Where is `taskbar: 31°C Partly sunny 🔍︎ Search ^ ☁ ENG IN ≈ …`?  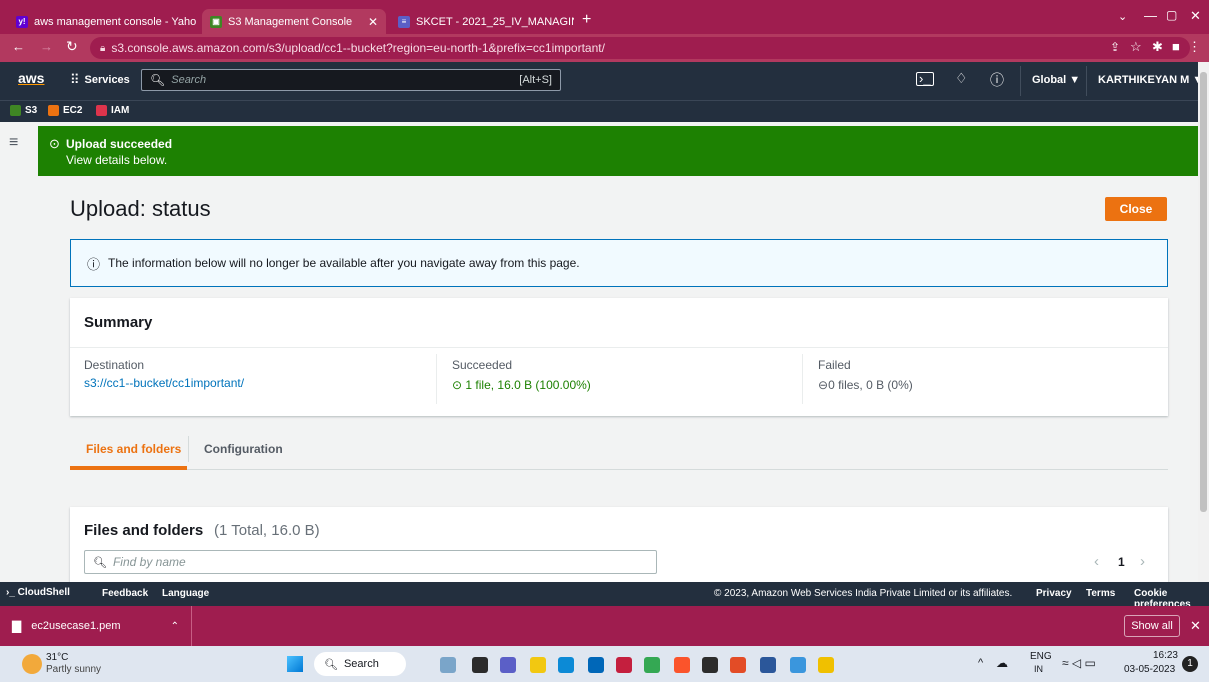 taskbar: 31°C Partly sunny 🔍︎ Search ^ ☁ ENG IN ≈ … is located at coordinates (604, 664).